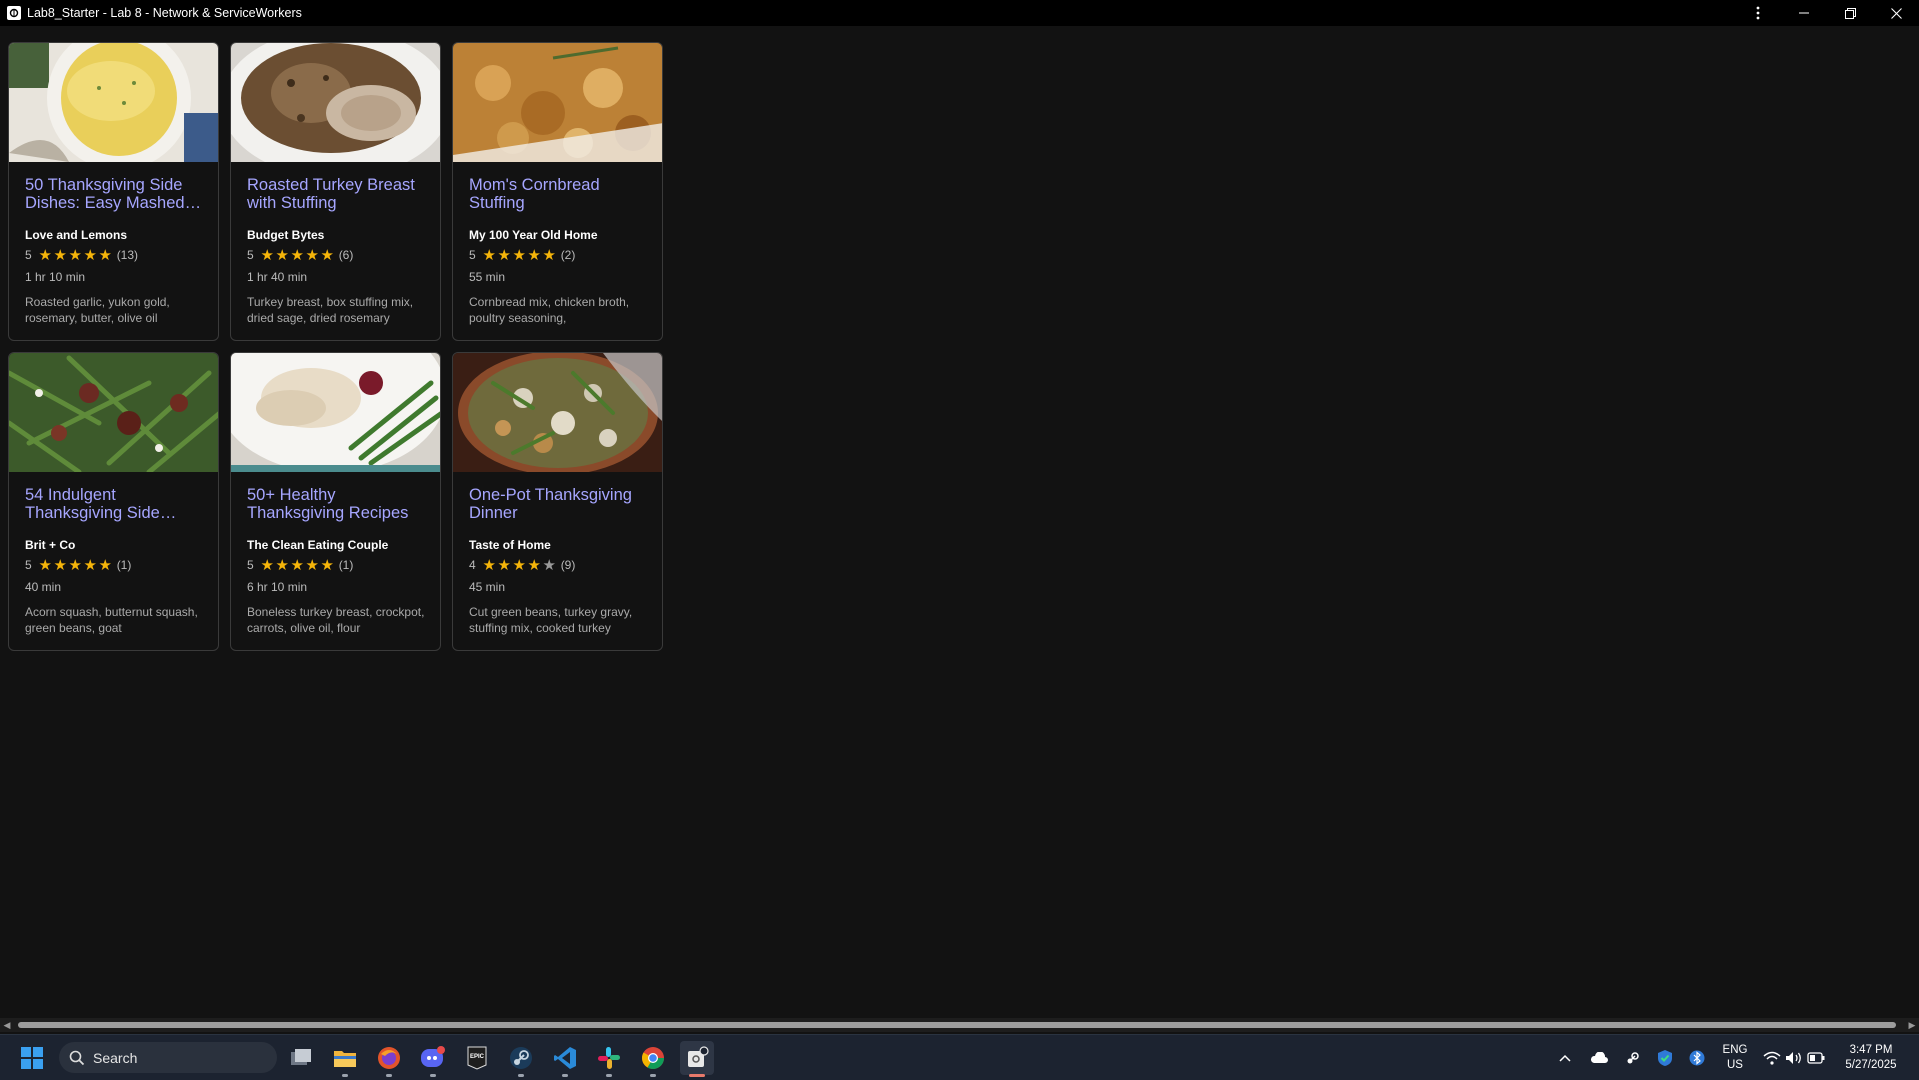  Describe the element at coordinates (1565, 1058) in the screenshot. I see `tray-overflow-chevron-icon` at that location.